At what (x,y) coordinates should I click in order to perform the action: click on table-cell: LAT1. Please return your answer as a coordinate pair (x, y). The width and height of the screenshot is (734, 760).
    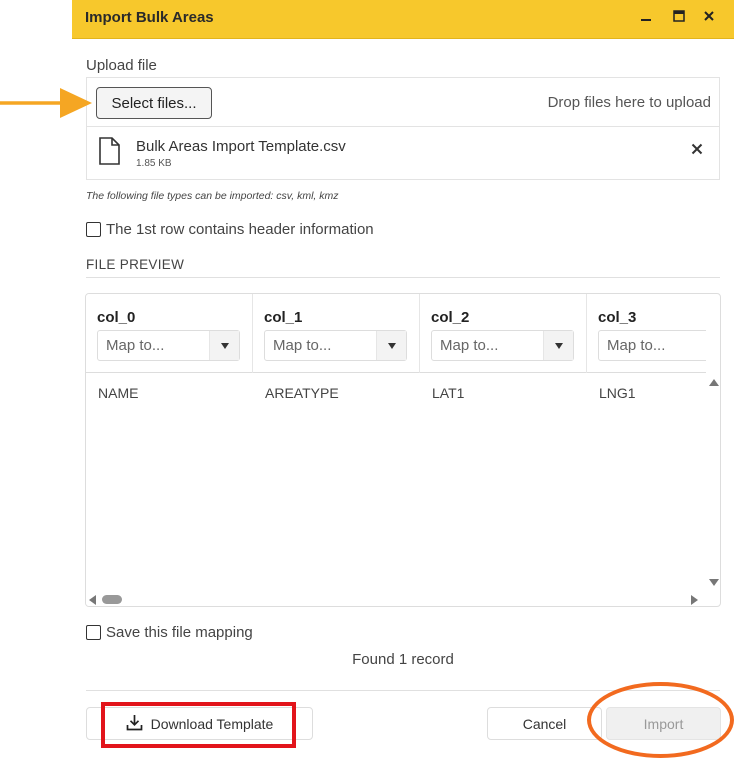
    Looking at the image, I should click on (448, 393).